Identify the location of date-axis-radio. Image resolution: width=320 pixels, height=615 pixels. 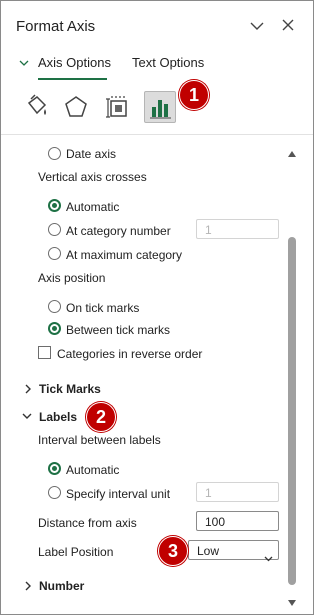
(54, 153).